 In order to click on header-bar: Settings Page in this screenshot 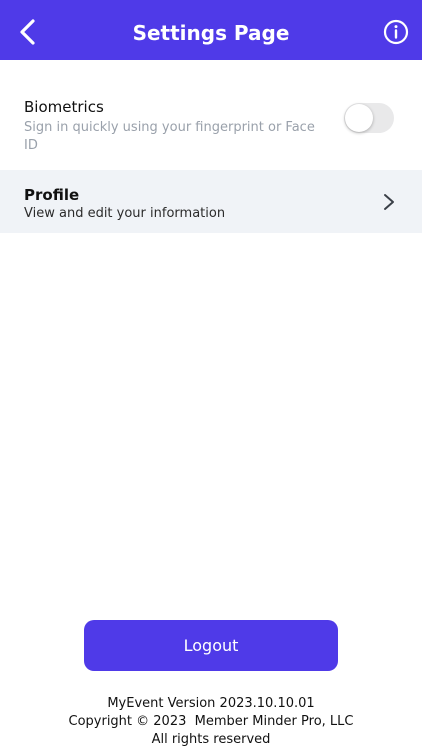, I will do `click(211, 30)`.